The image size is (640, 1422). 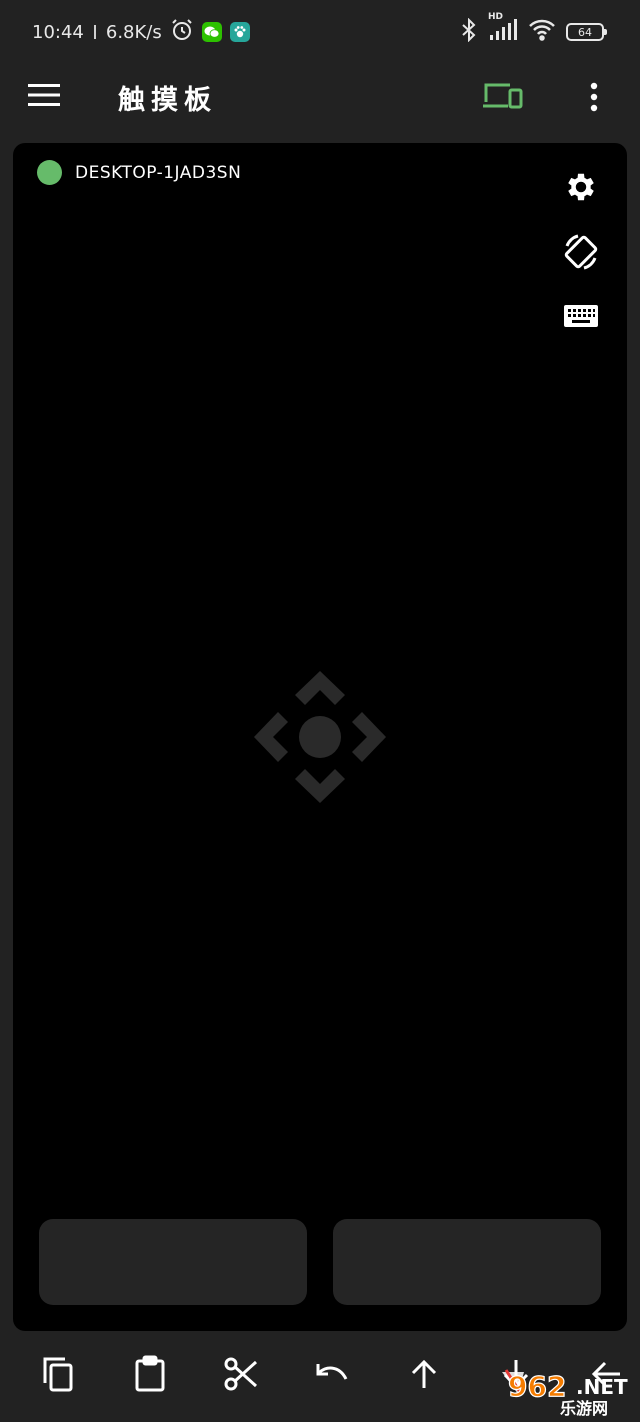 I want to click on status-left: 10:44 6.8K/s, so click(x=141, y=32).